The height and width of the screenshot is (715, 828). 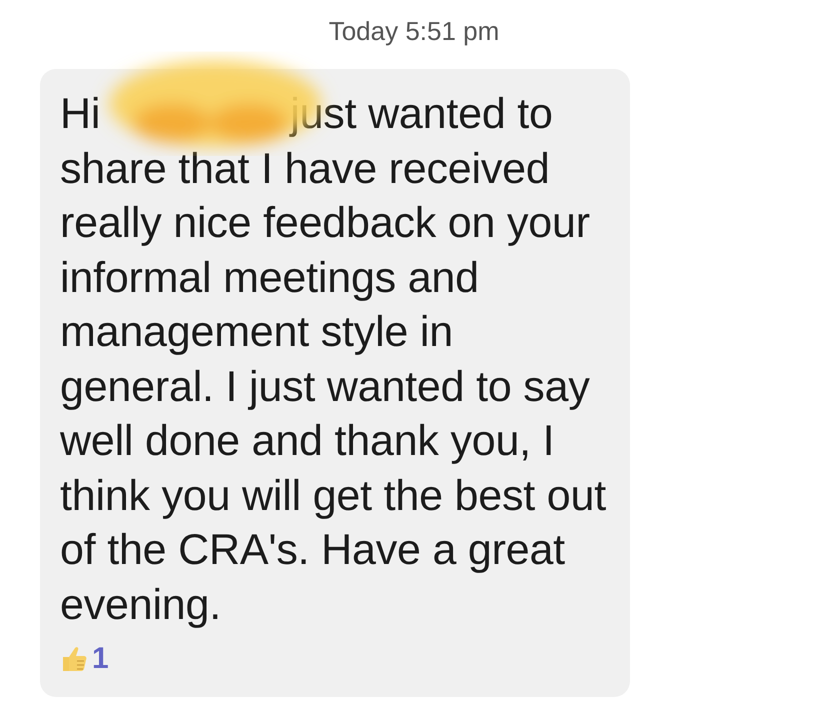 What do you see at coordinates (100, 659) in the screenshot?
I see `reaction-count: 1` at bounding box center [100, 659].